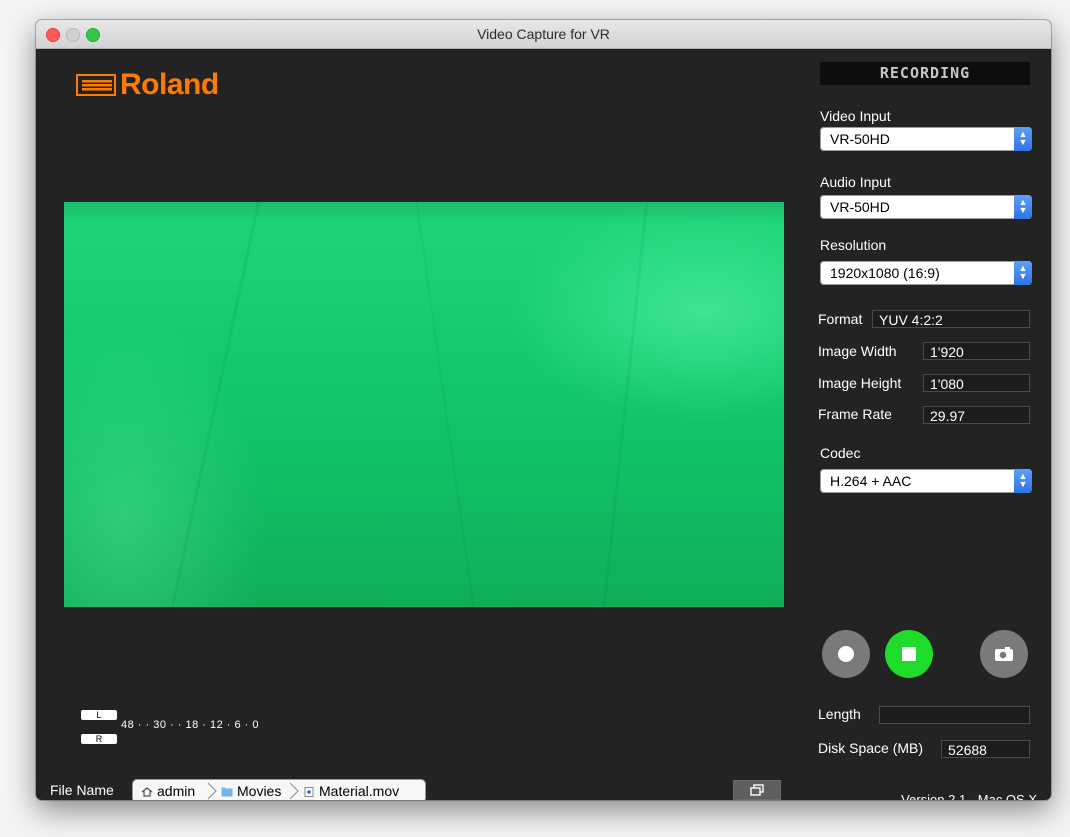  I want to click on length-field, so click(954, 715).